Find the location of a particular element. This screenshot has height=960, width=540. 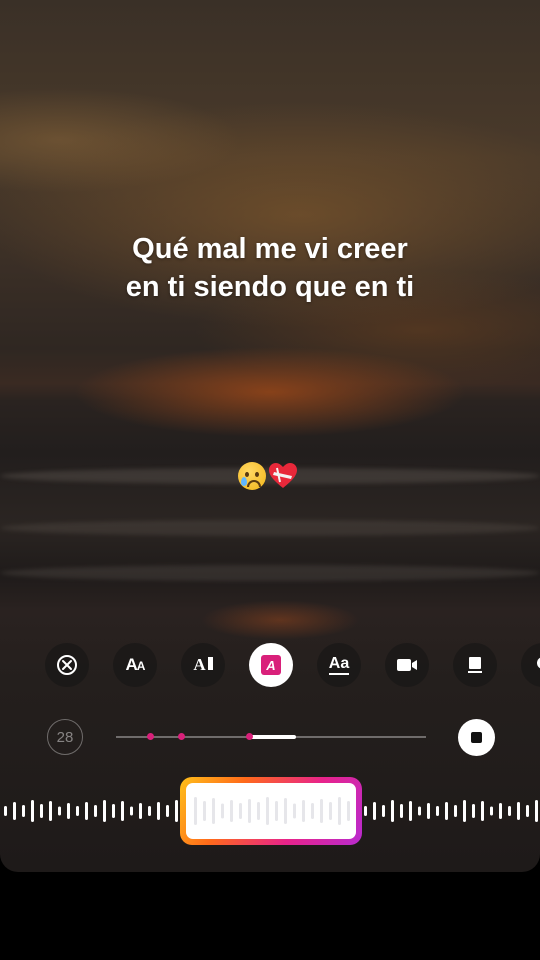

text-align-style-button: A is located at coordinates (203, 665).